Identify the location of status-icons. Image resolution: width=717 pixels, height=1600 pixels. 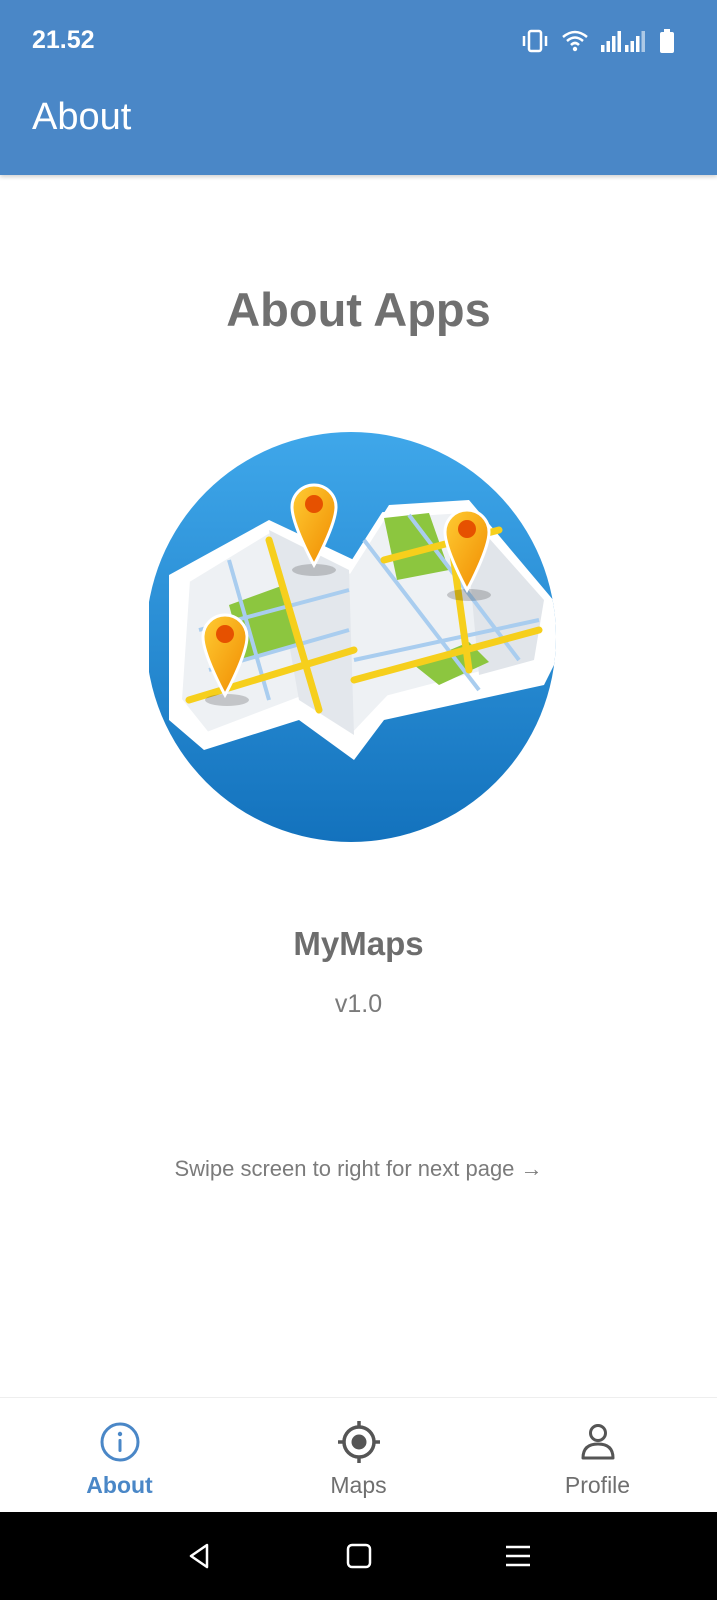
(598, 41).